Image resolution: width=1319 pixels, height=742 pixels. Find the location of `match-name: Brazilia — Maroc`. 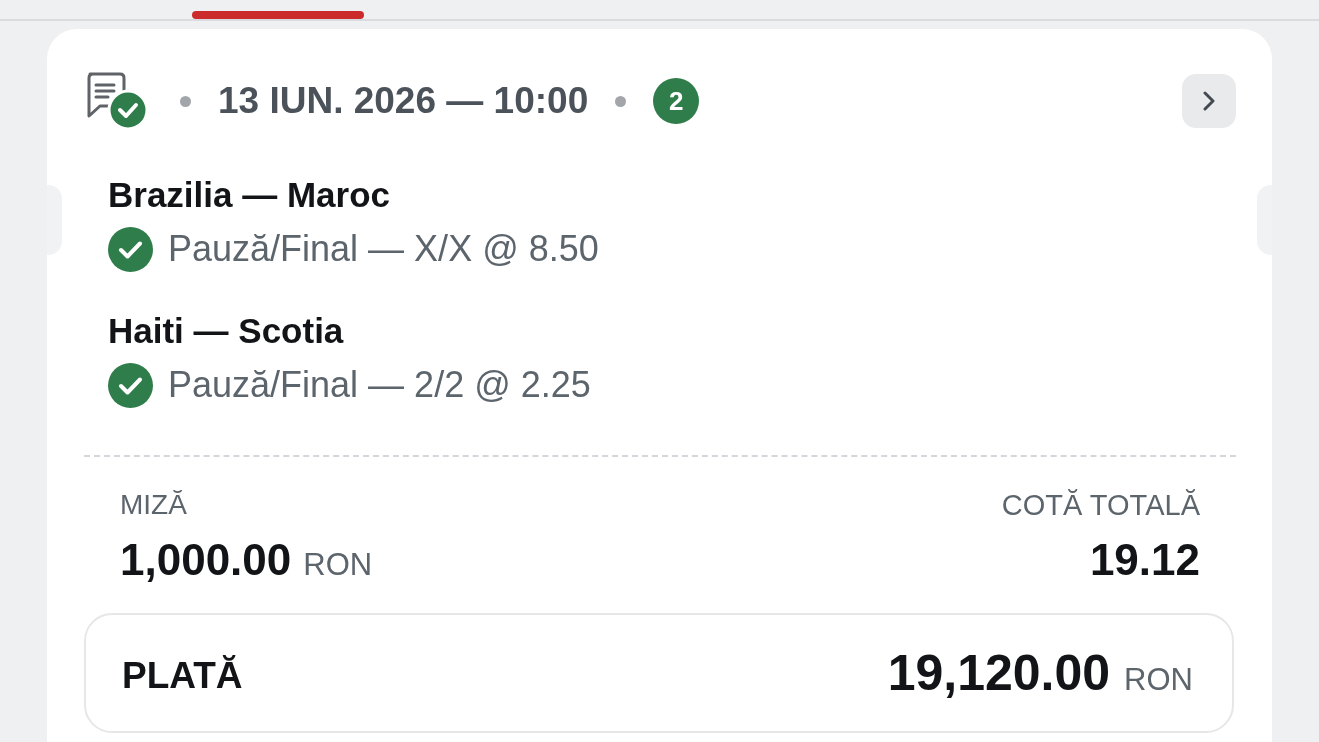

match-name: Brazilia — Maroc is located at coordinates (249, 195).